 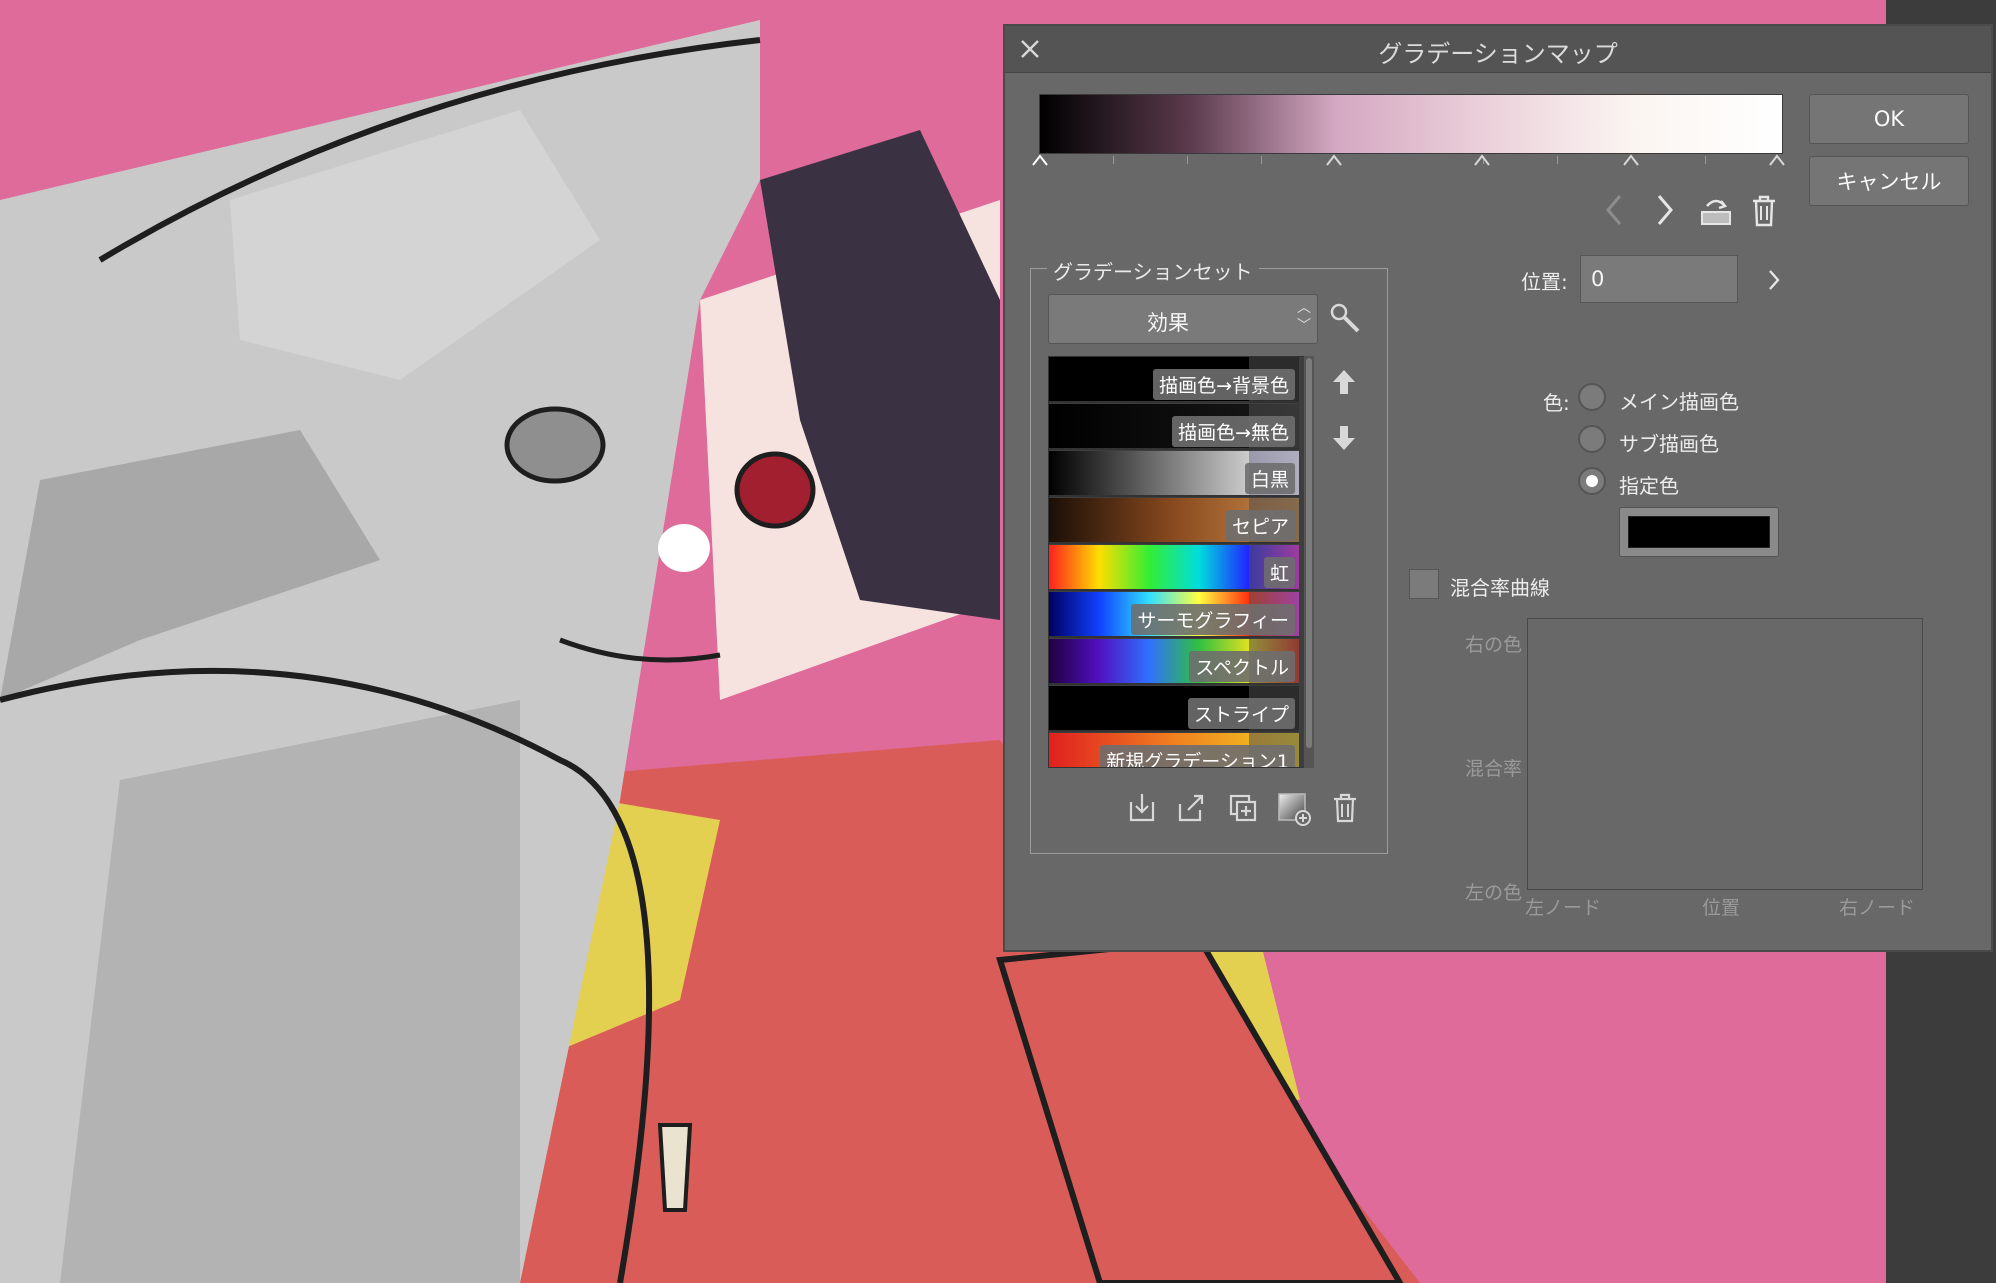 I want to click on wrench-icon, so click(x=1346, y=319).